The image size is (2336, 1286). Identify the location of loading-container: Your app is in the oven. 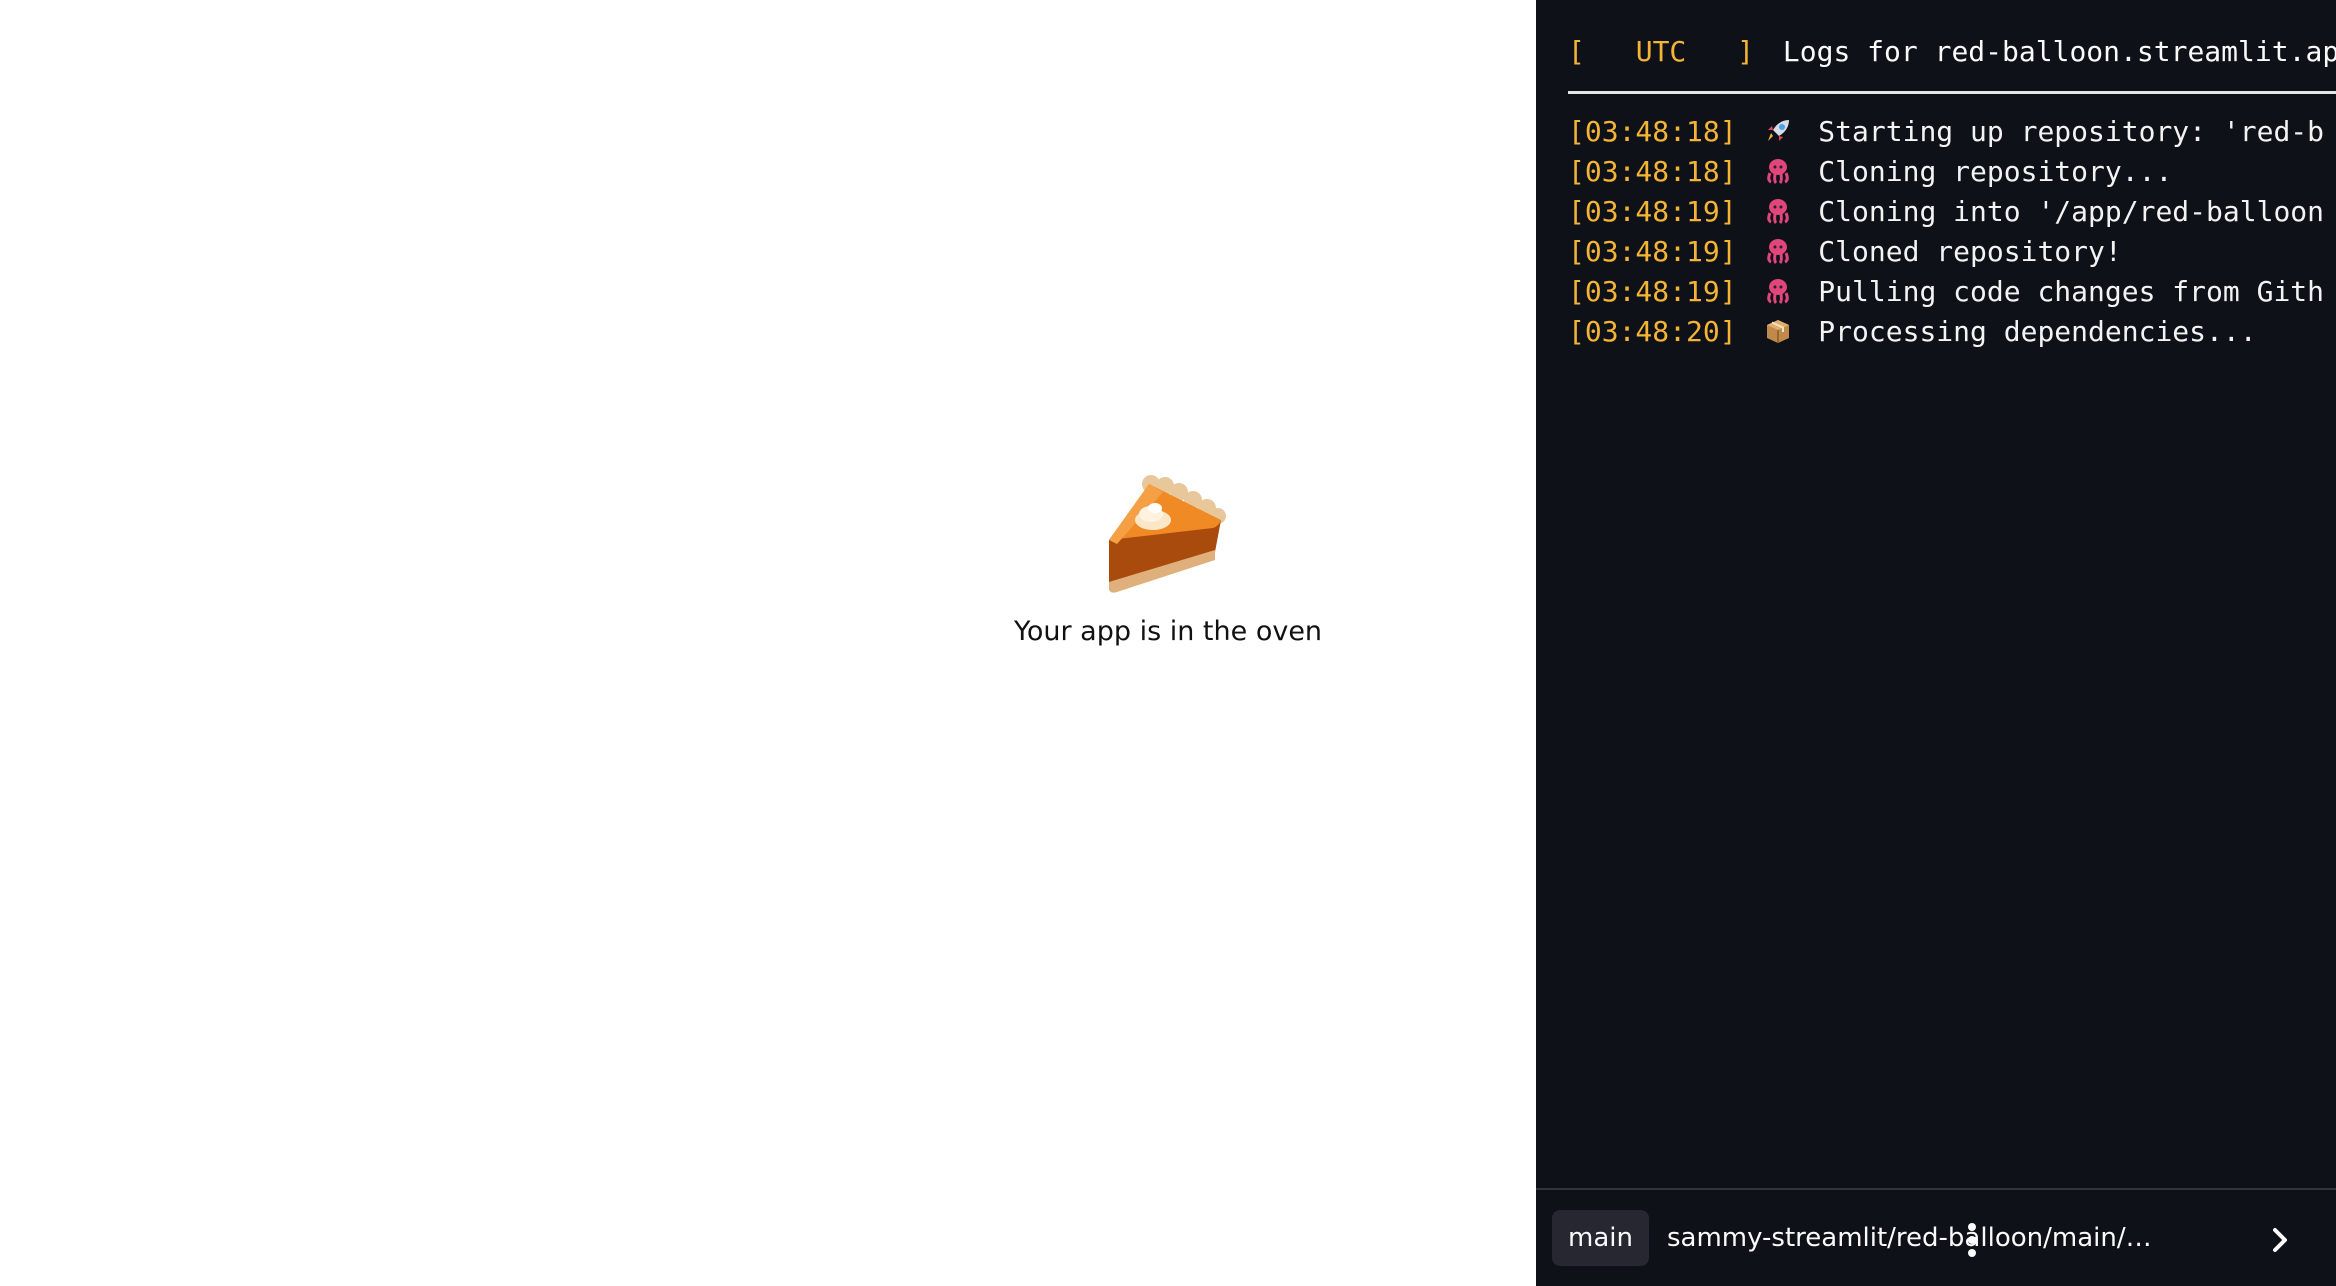
(1168, 558).